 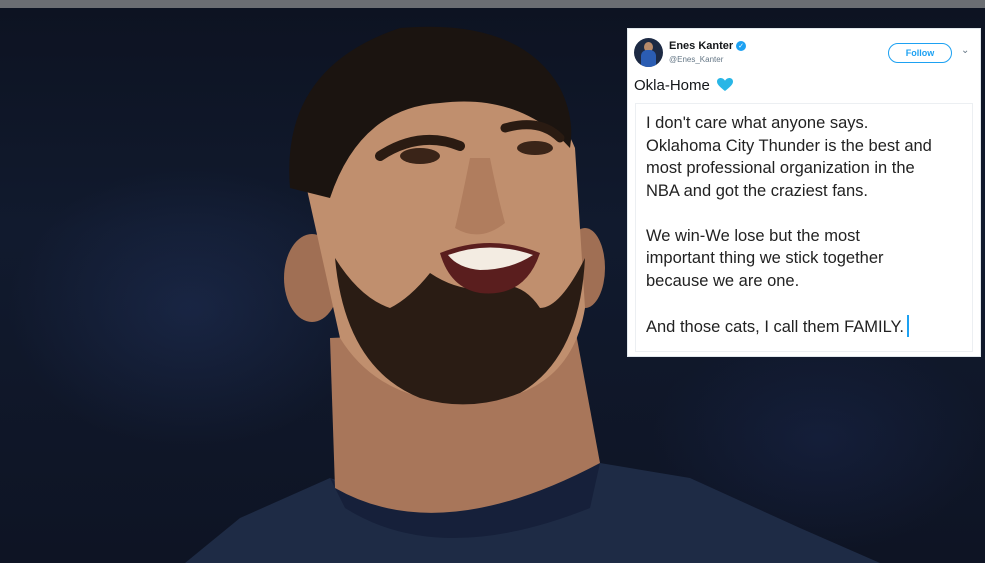 I want to click on chevron-down-icon: ⌄, so click(x=965, y=50).